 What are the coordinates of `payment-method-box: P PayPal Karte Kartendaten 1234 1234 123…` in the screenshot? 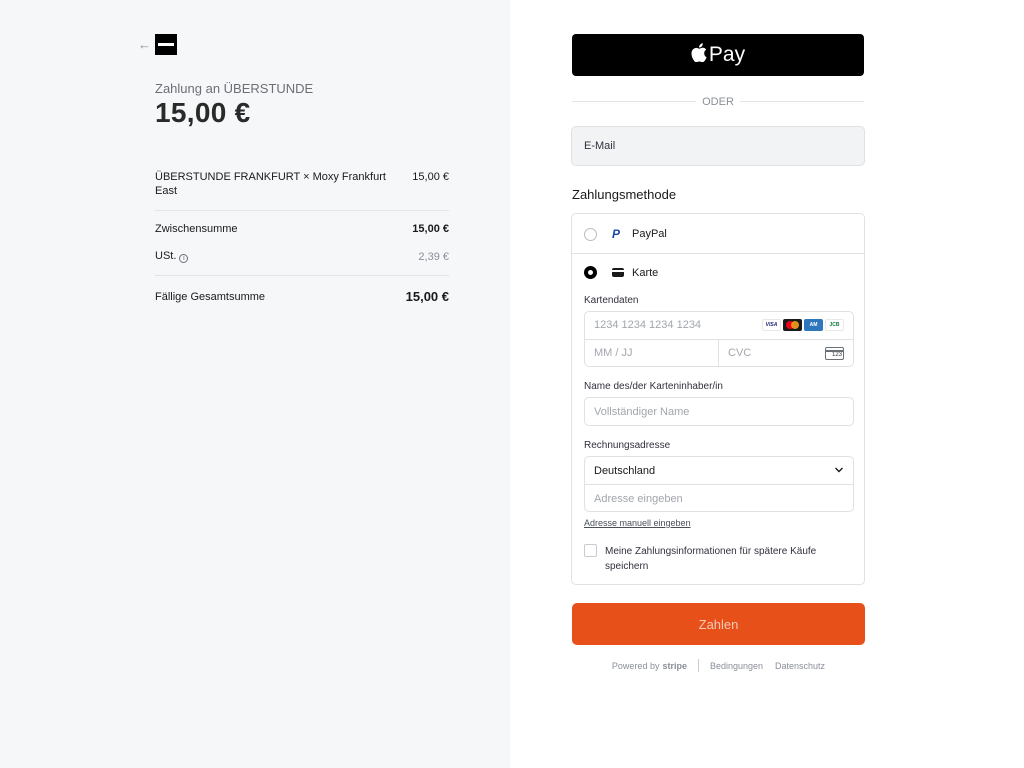 It's located at (718, 399).